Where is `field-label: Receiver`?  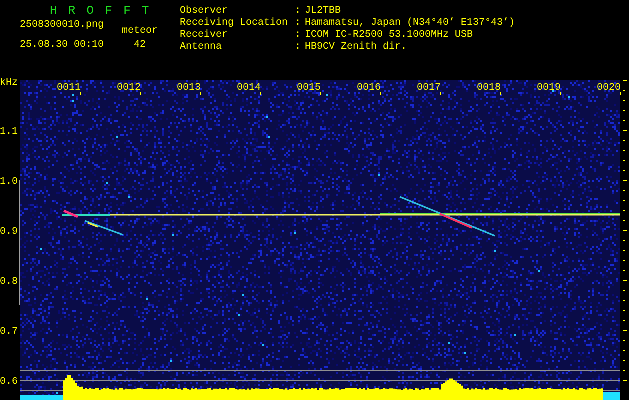
field-label: Receiver is located at coordinates (205, 36).